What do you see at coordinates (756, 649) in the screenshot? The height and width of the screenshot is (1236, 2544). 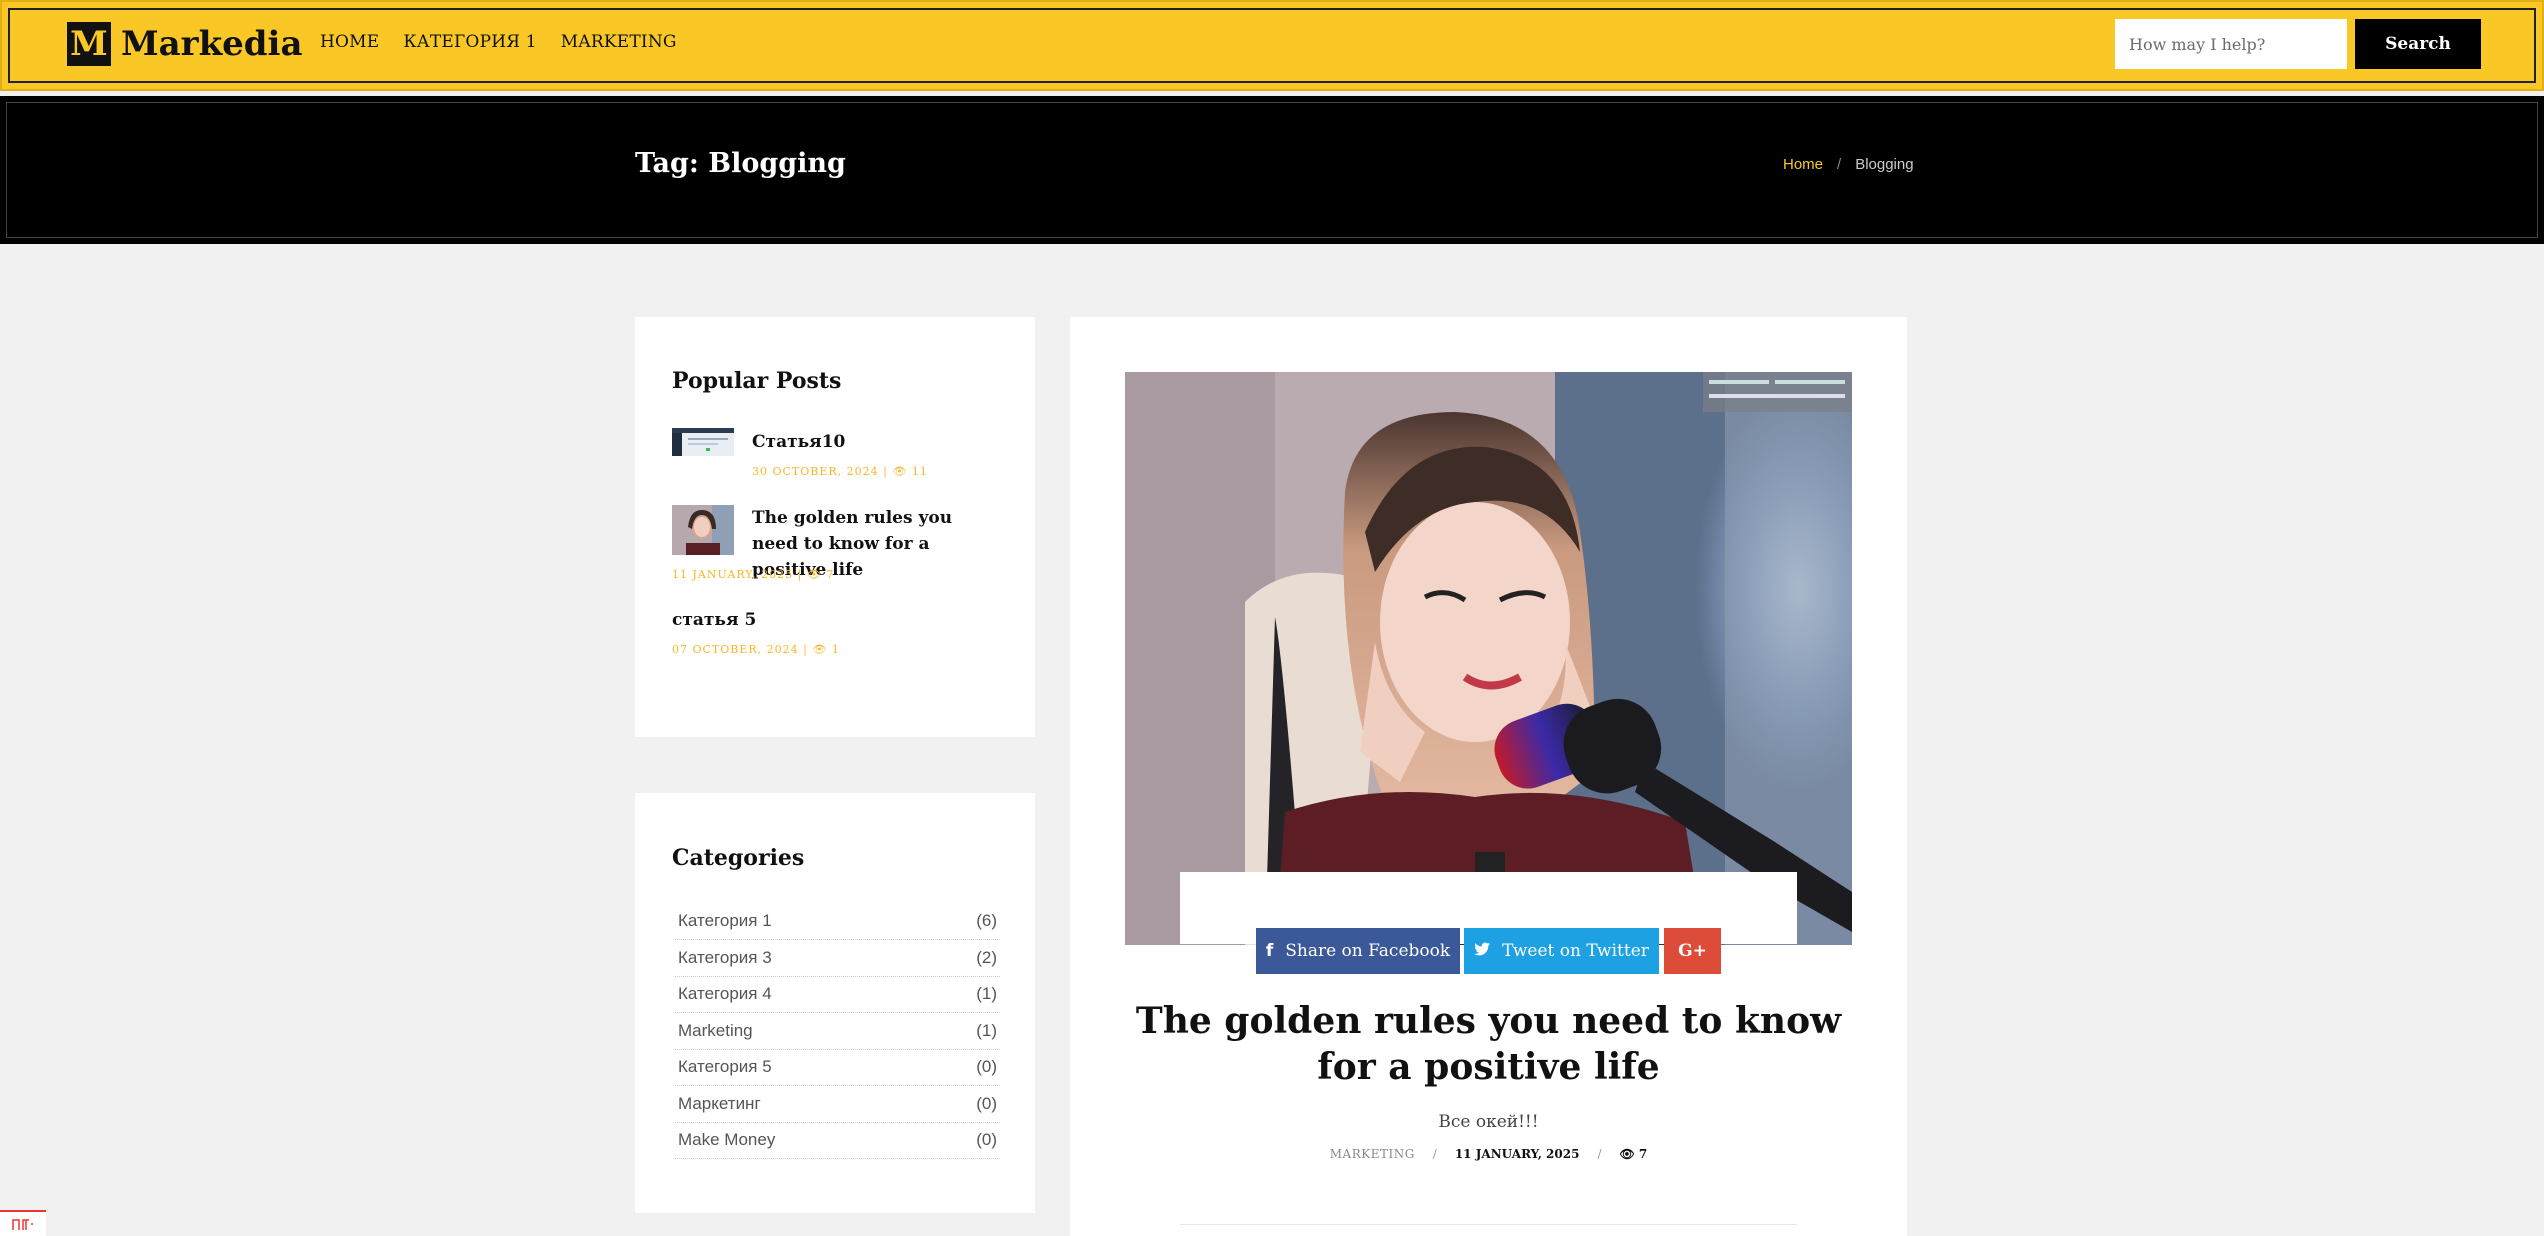 I see `popular-post-meta-3: 07 OCTOBER, 2024 | 👁 1` at bounding box center [756, 649].